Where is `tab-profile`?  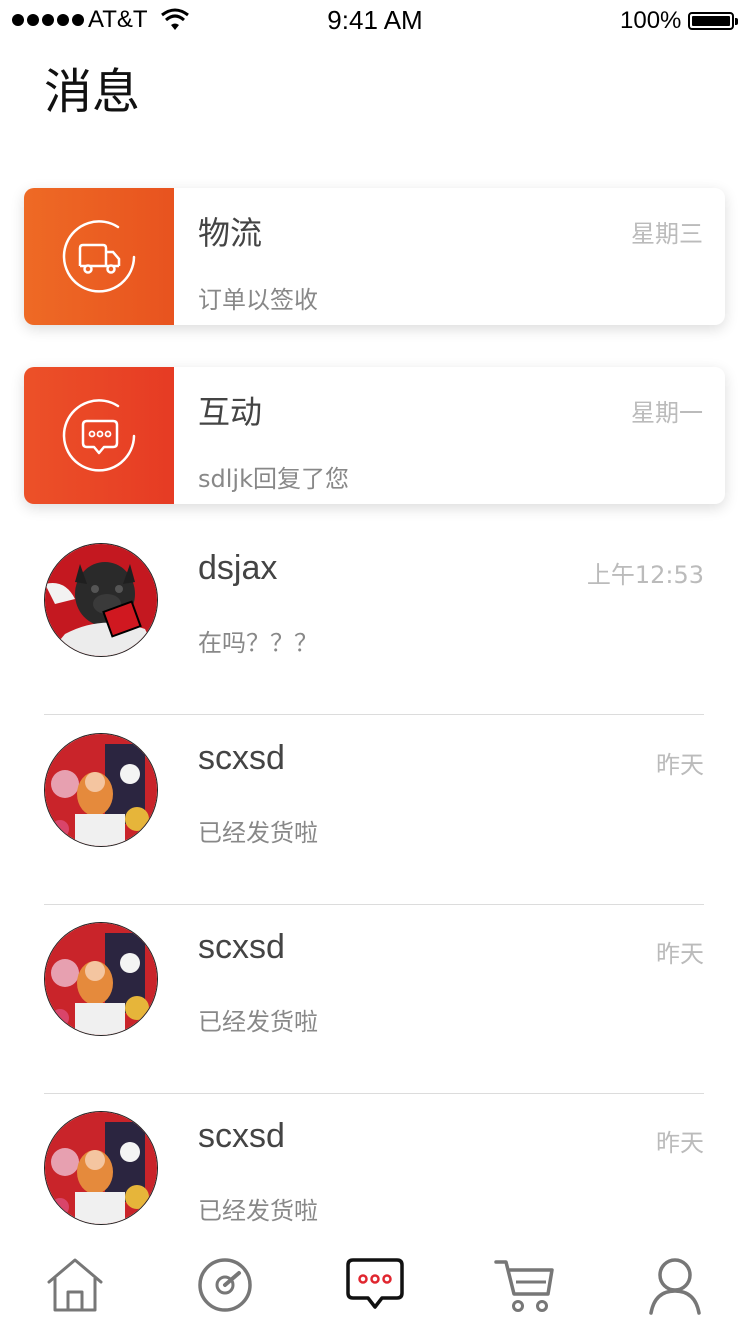
tab-profile is located at coordinates (675, 1285).